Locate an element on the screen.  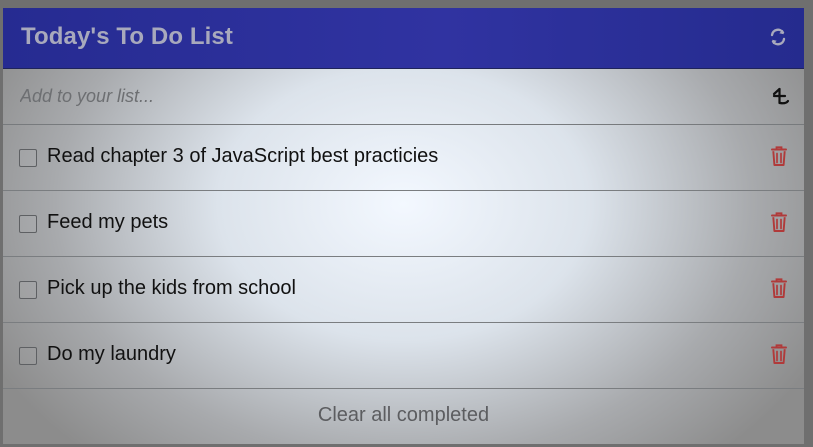
todo-item: Feed my pets is located at coordinates (403, 224).